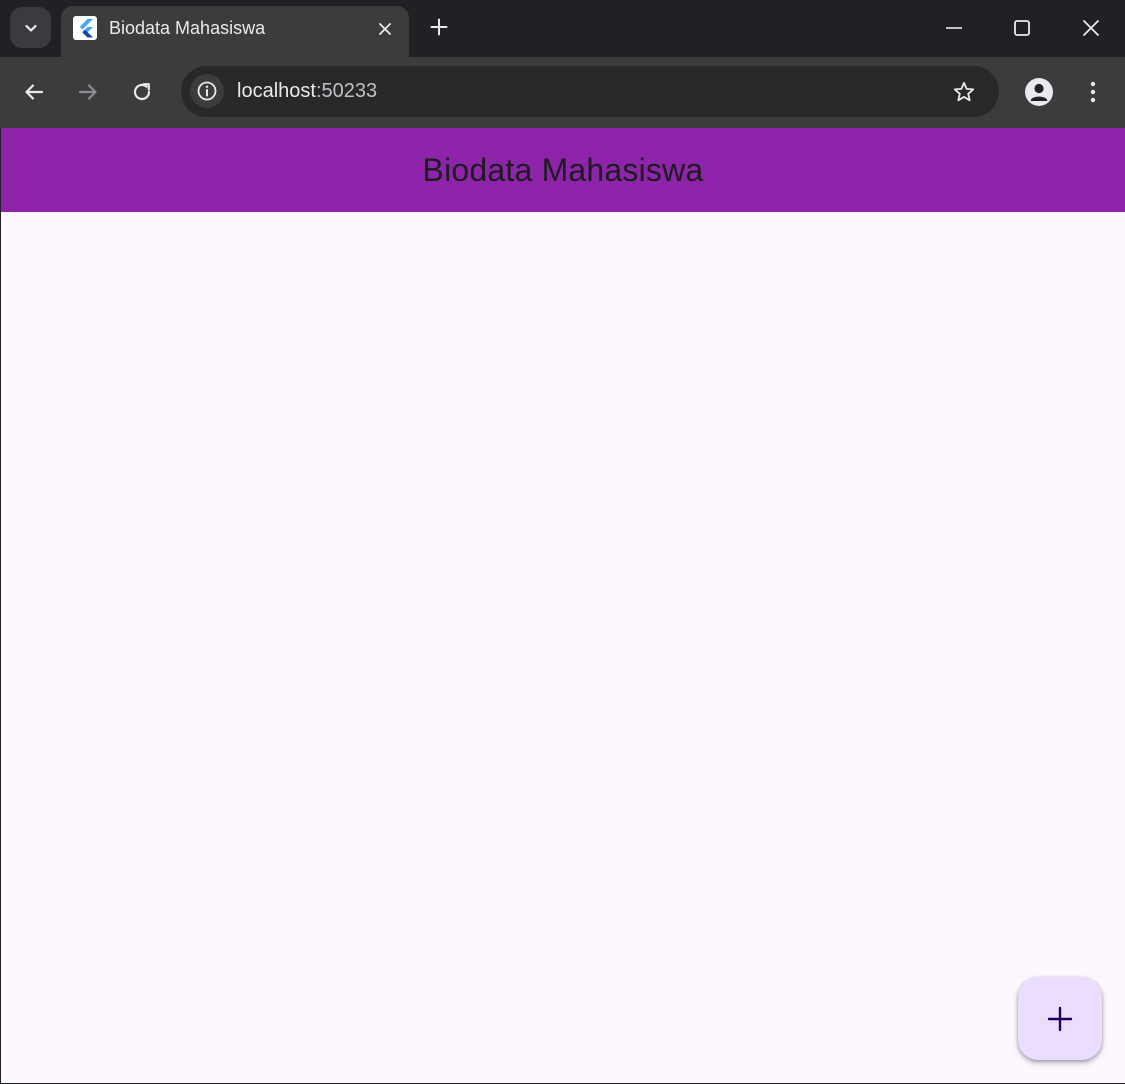  I want to click on bookmark-button, so click(964, 92).